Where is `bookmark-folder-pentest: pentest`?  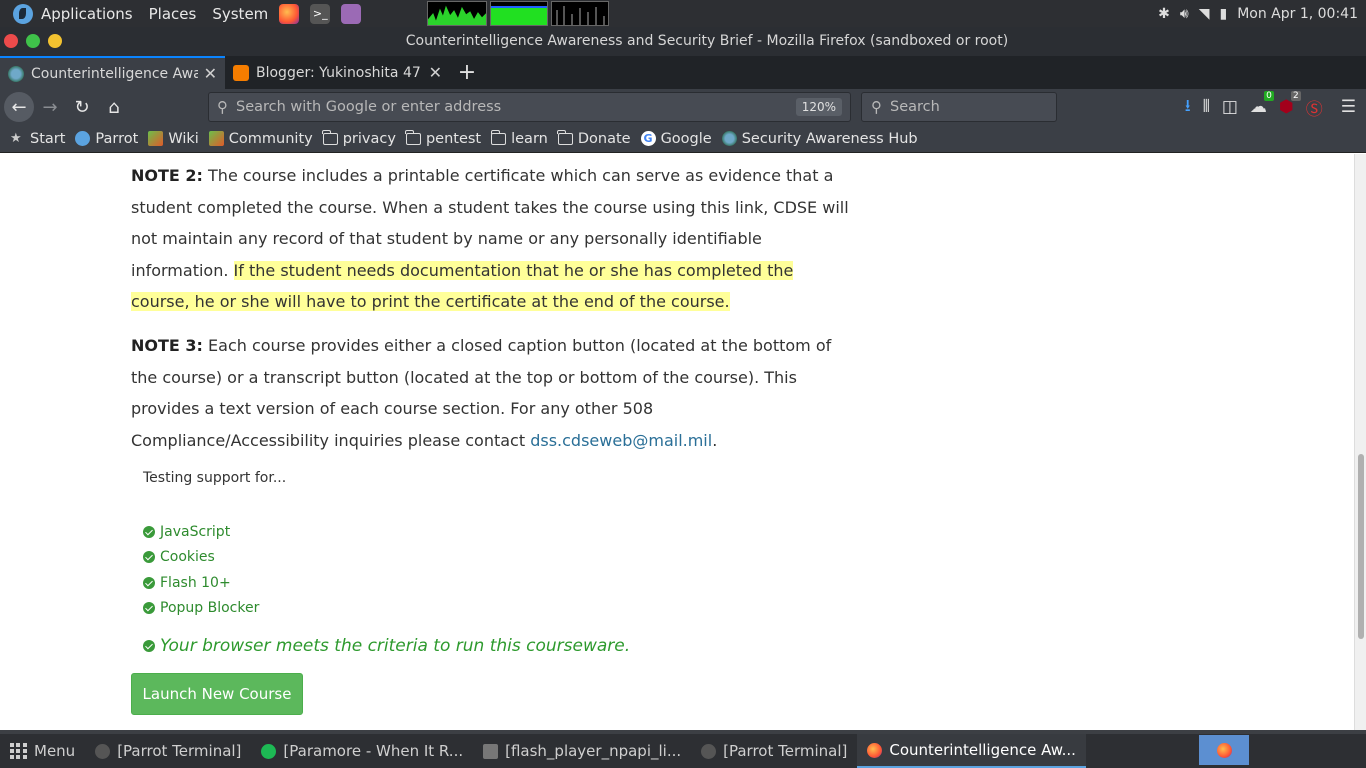
bookmark-folder-pentest: pentest is located at coordinates (443, 138).